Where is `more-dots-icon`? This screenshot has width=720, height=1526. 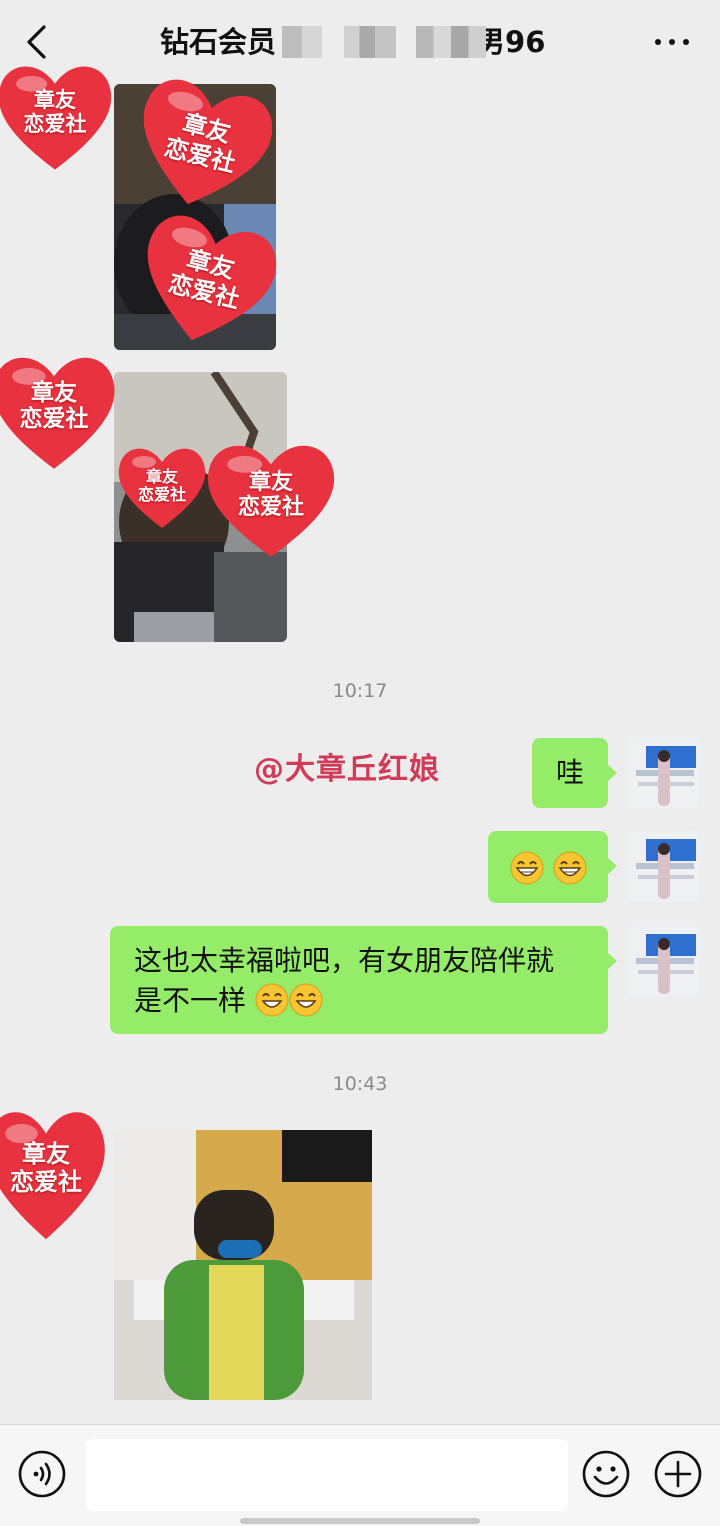
more-dots-icon is located at coordinates (672, 42).